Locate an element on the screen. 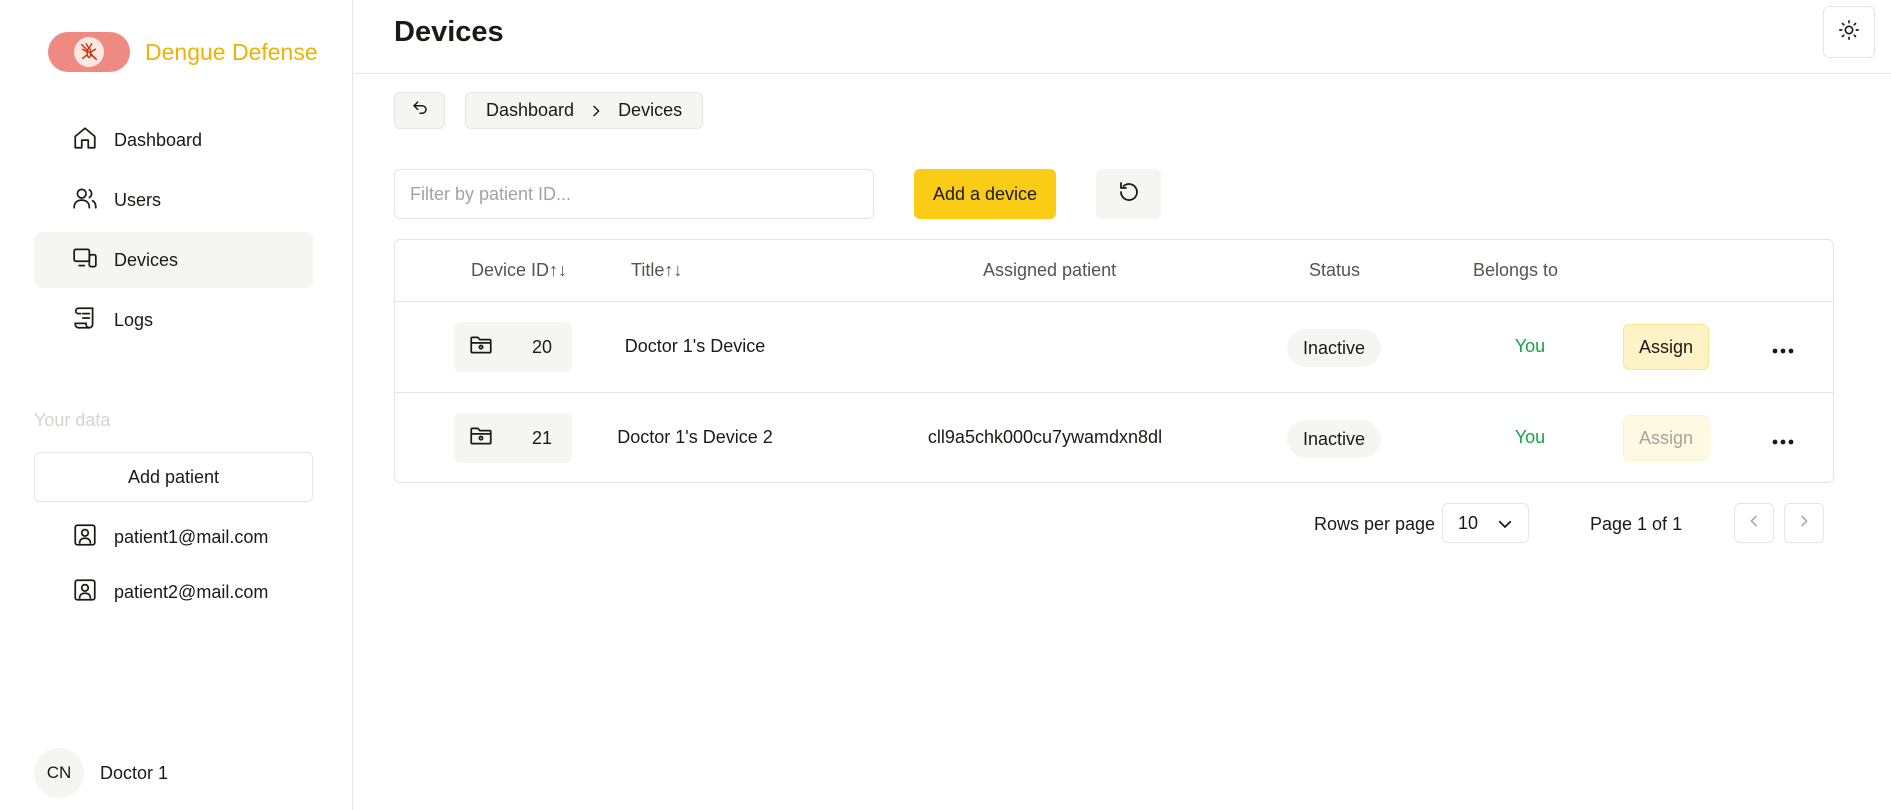  pagination: Rows per page 10 Page 1 of 1 is located at coordinates (945, 523).